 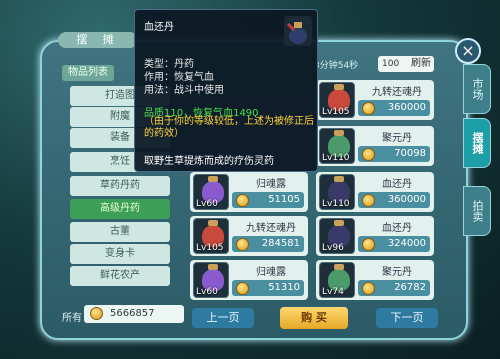 What do you see at coordinates (249, 192) in the screenshot?
I see `item-slot: Lv60 归魂露 51105` at bounding box center [249, 192].